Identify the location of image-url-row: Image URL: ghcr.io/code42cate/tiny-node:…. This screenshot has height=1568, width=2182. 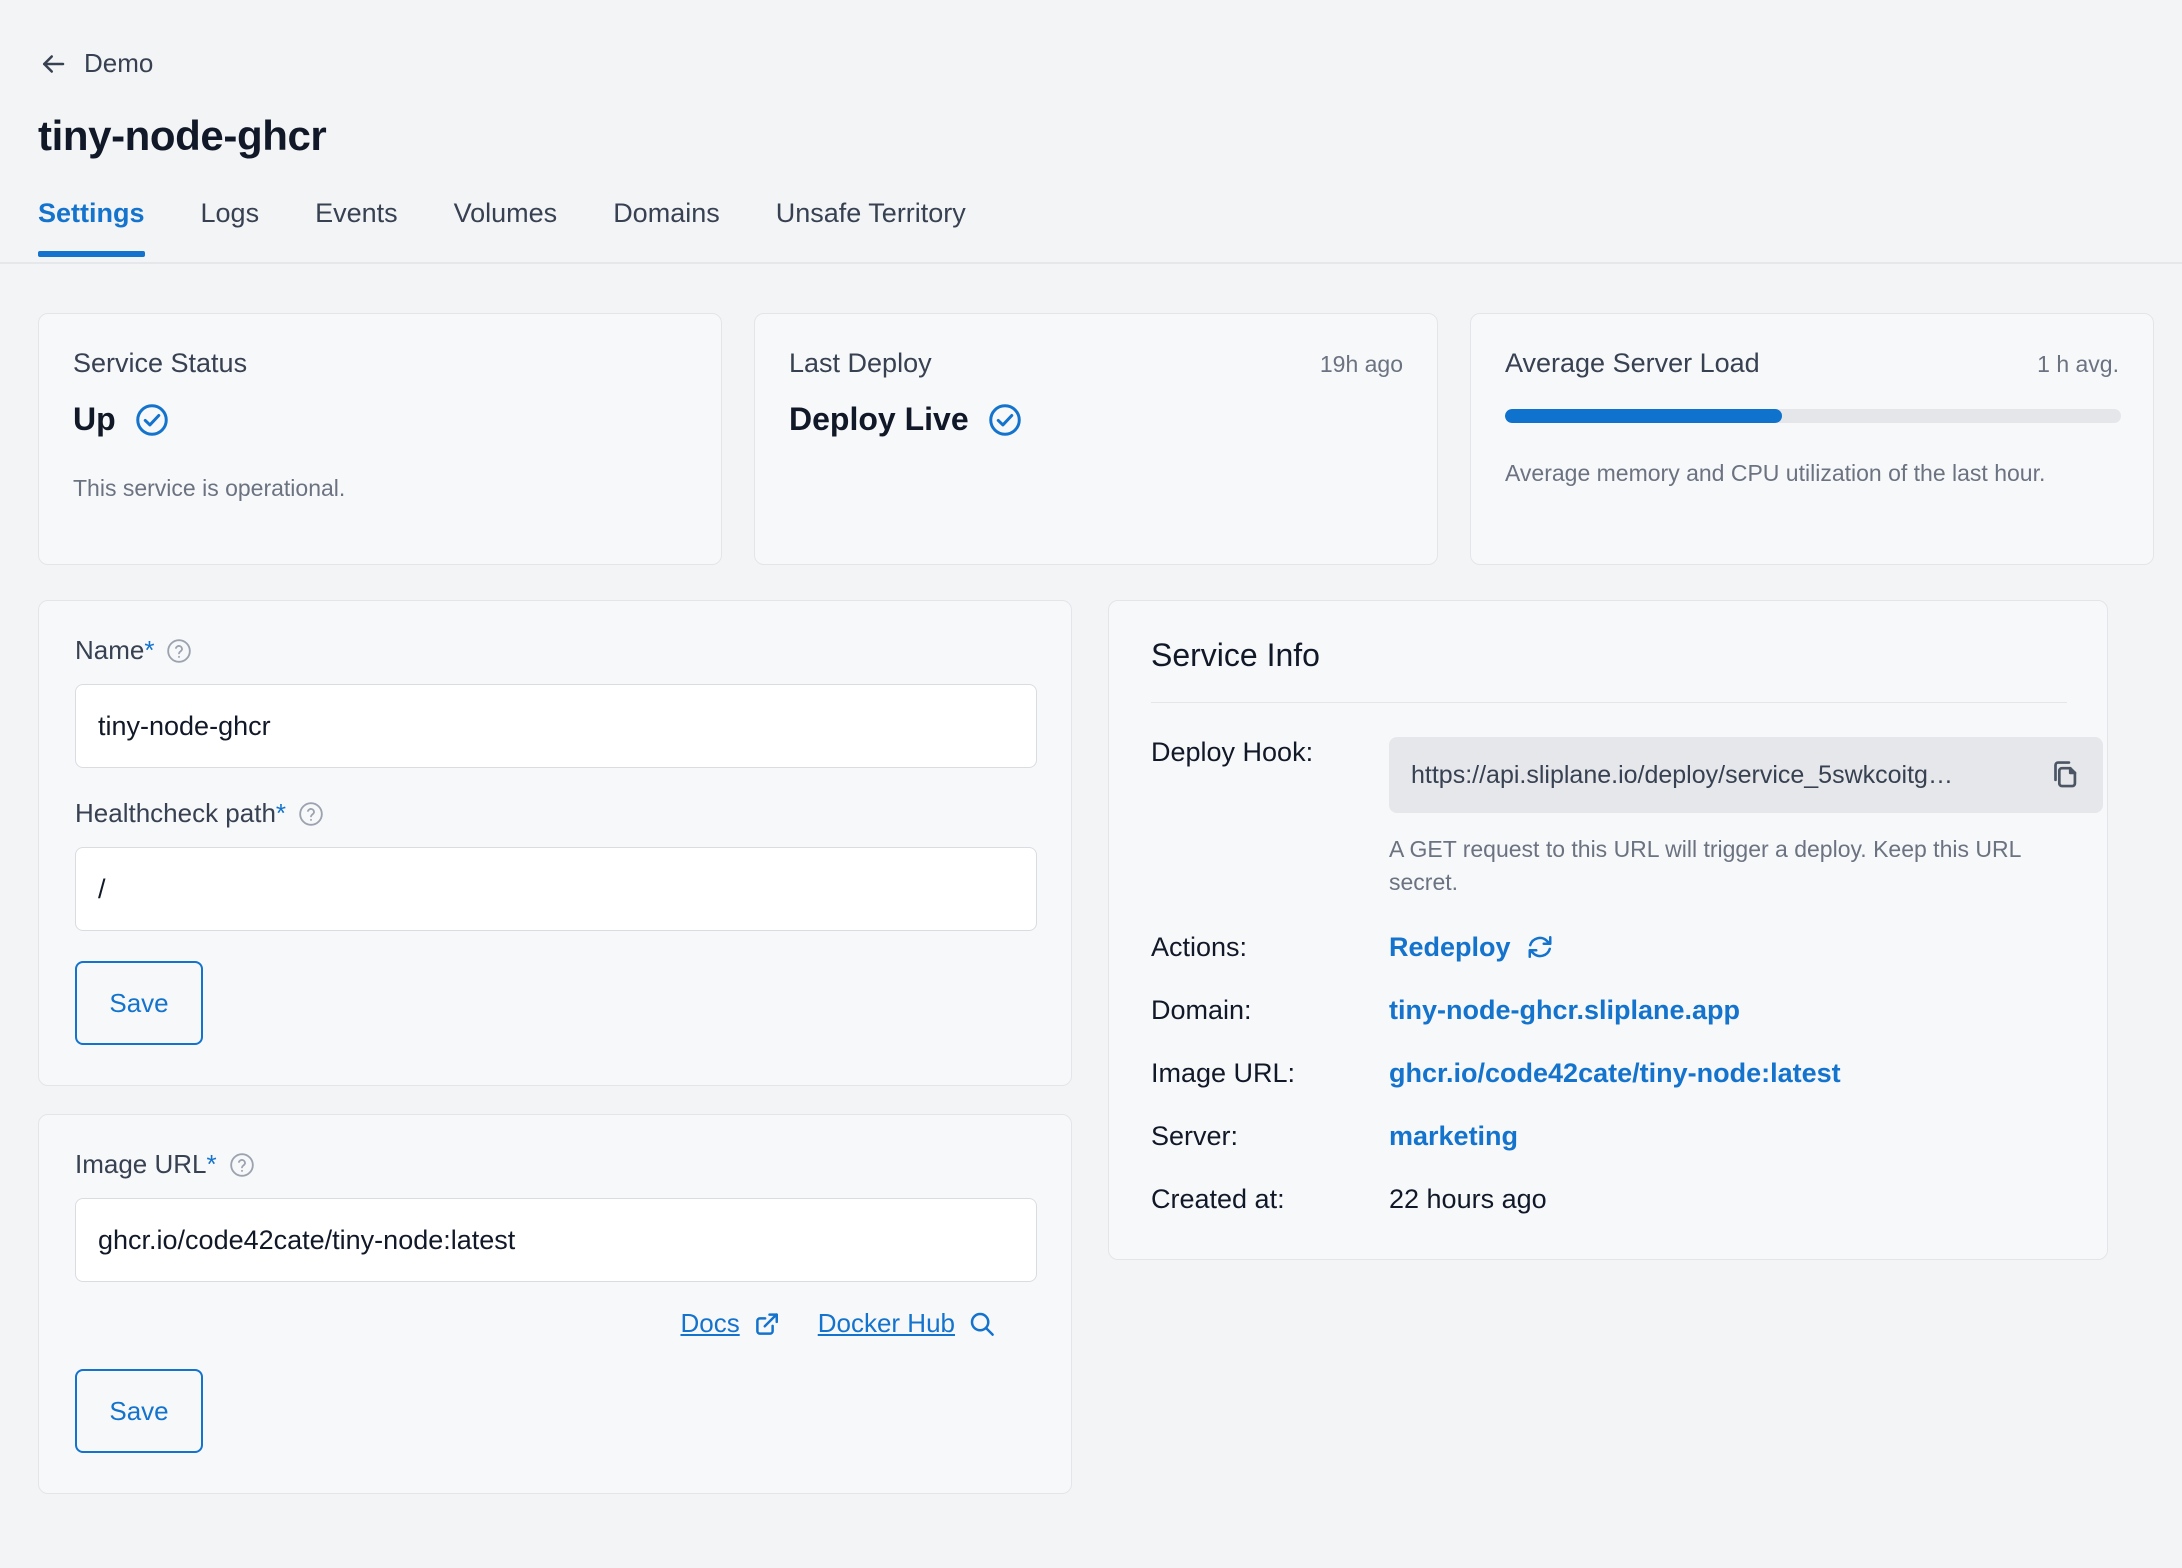
(1604, 1073).